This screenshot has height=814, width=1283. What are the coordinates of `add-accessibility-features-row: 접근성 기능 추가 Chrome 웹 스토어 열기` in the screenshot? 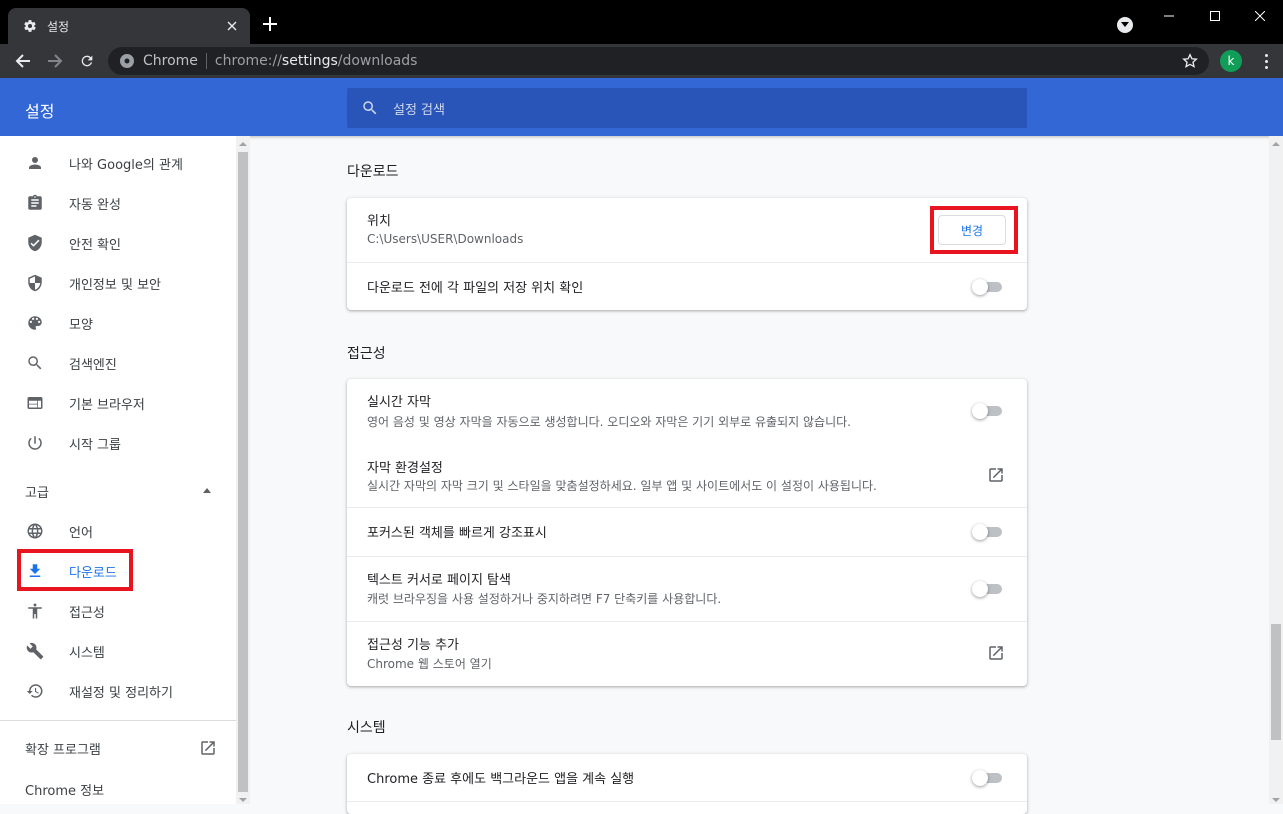 It's located at (687, 654).